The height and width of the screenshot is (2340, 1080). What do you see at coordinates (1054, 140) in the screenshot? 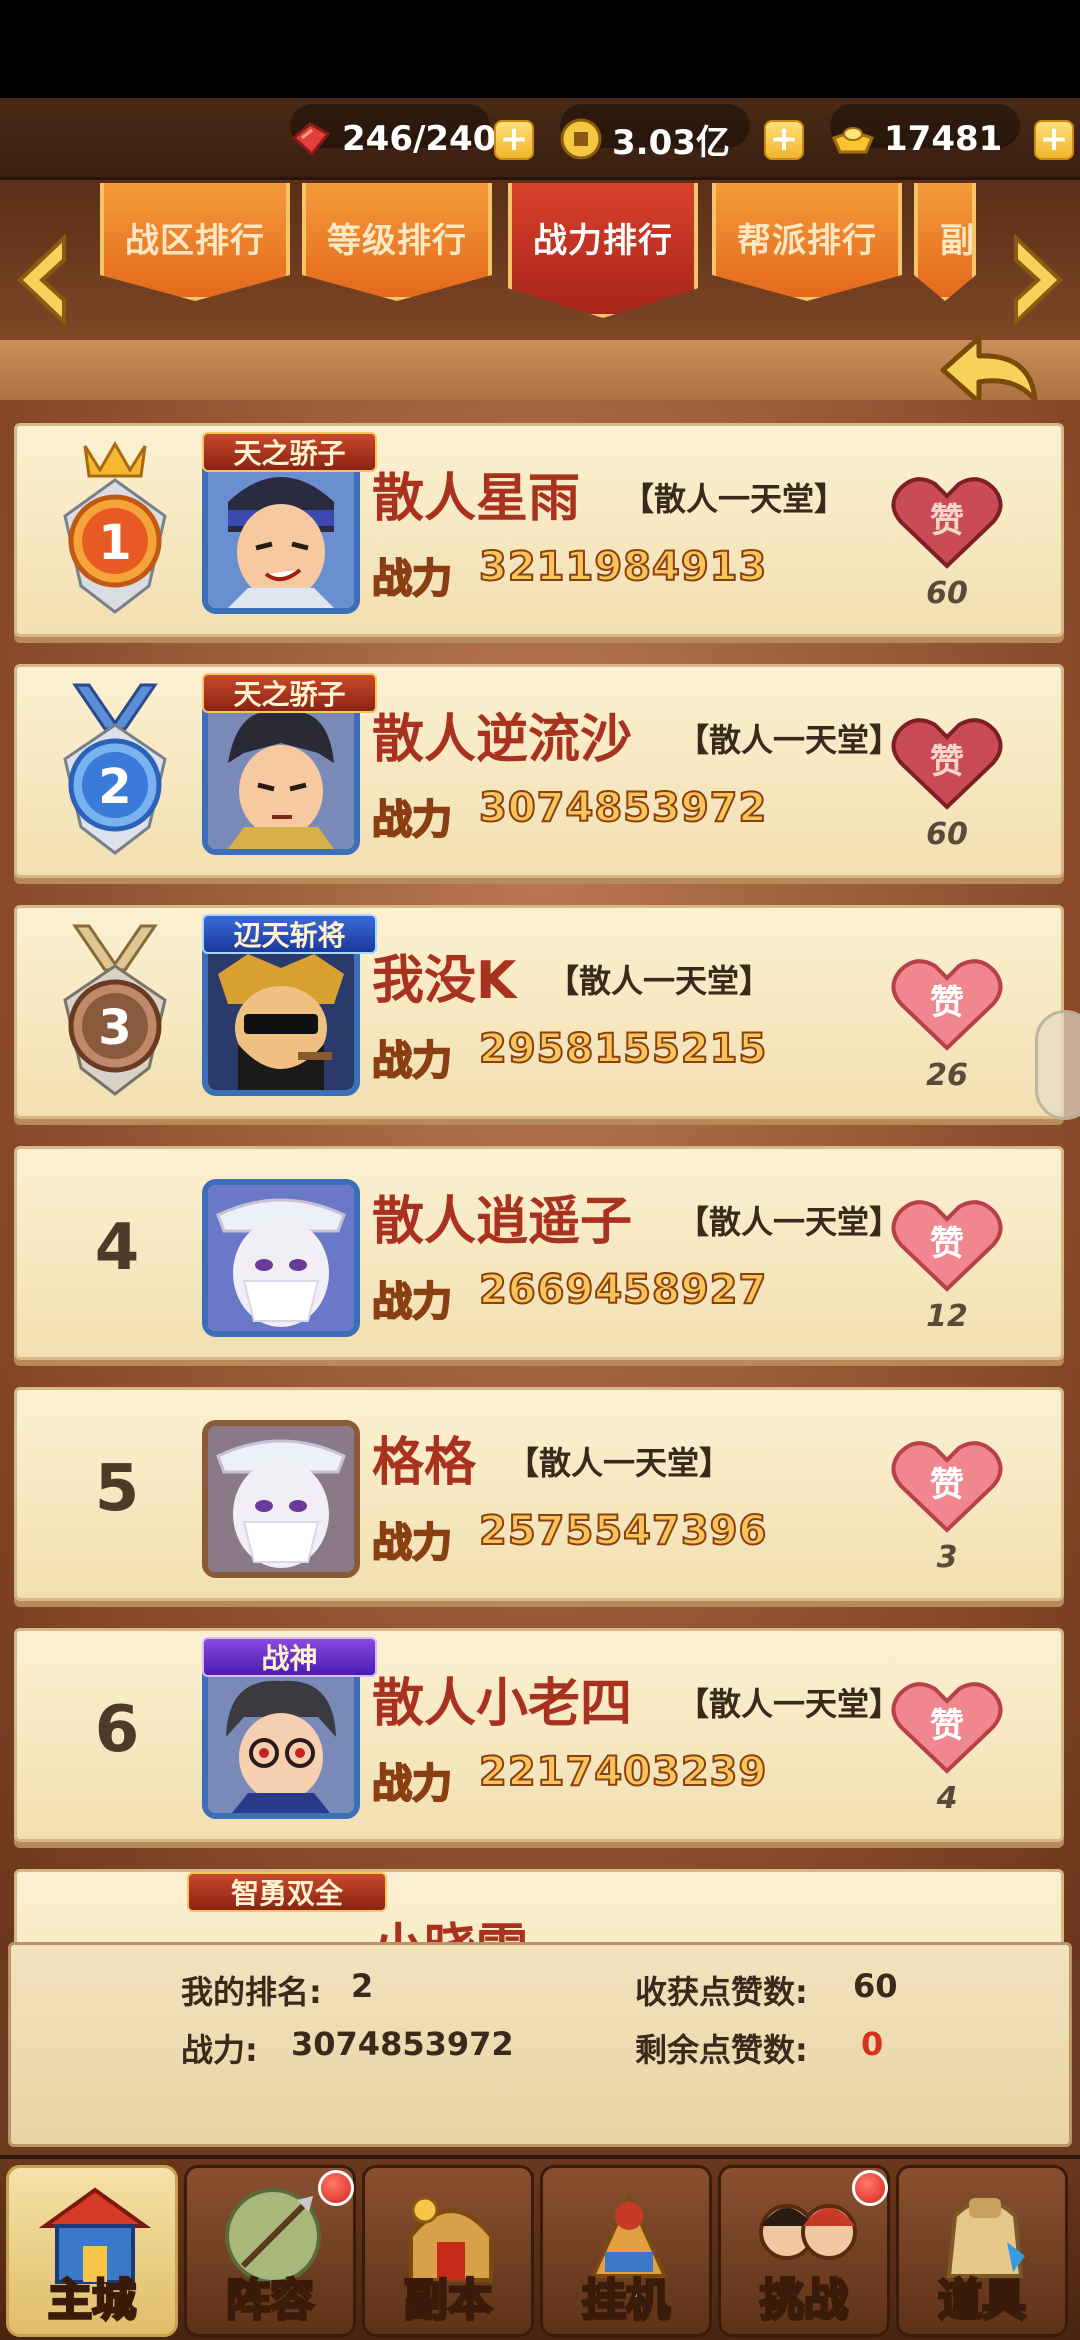
I see `add-gold-button: +` at bounding box center [1054, 140].